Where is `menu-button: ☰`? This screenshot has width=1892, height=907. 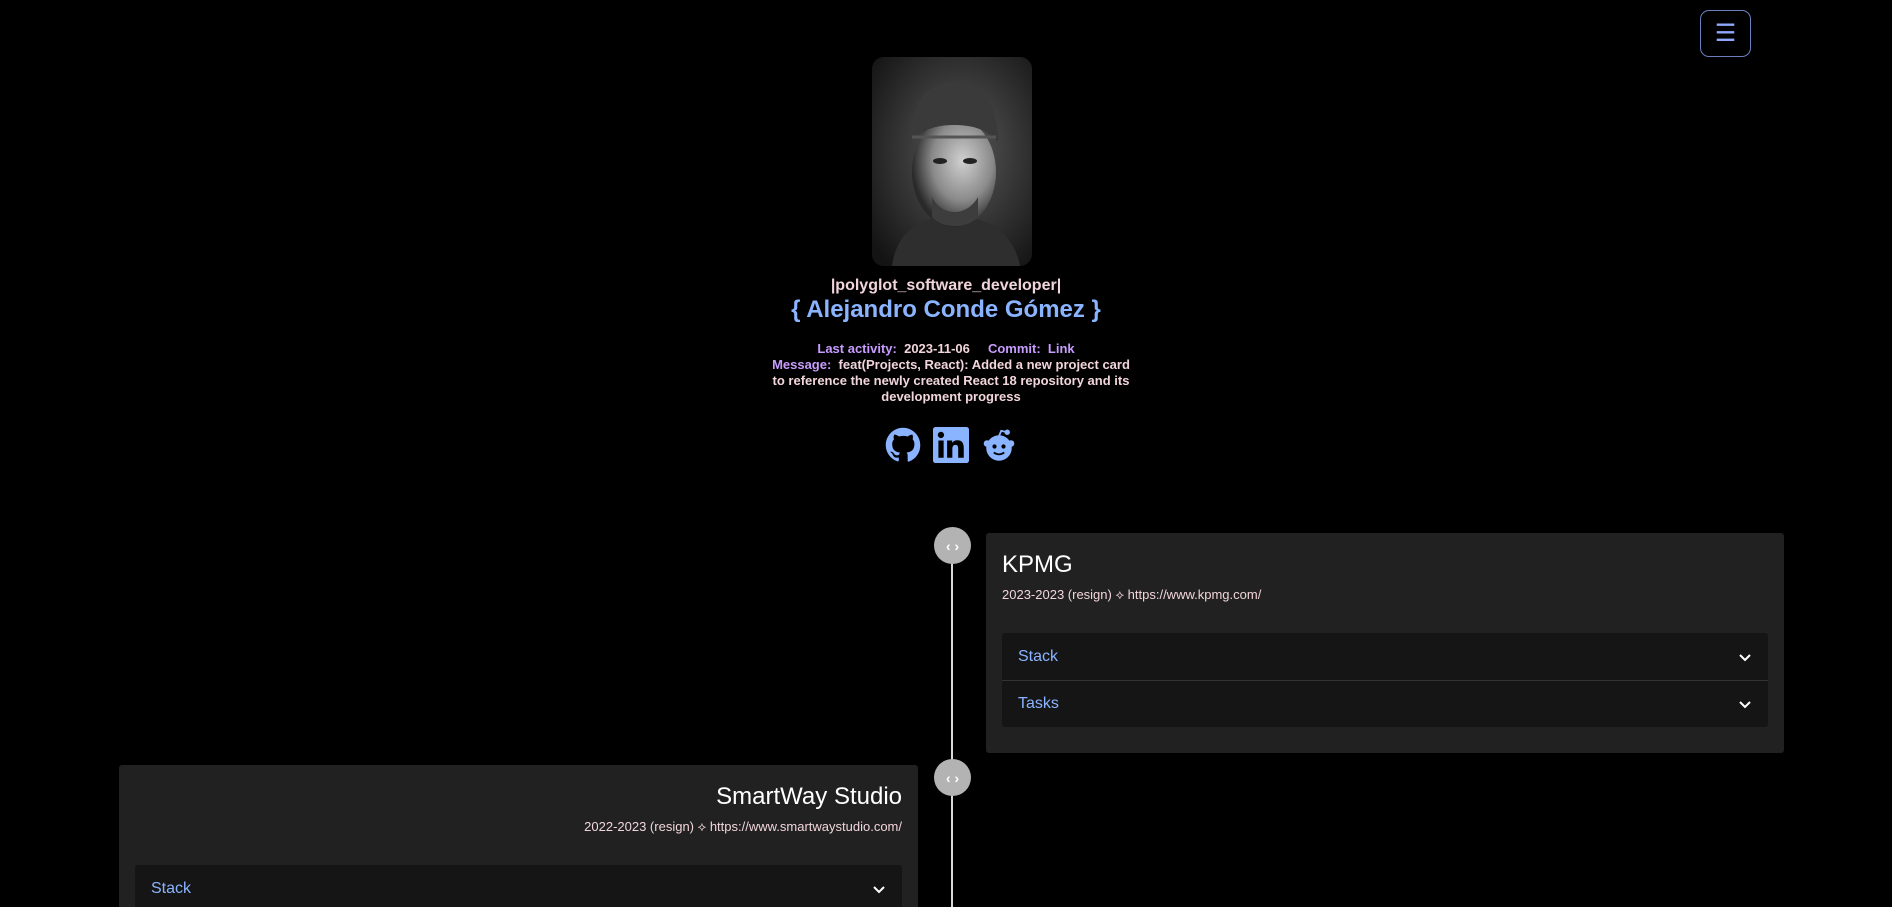
menu-button: ☰ is located at coordinates (1725, 33).